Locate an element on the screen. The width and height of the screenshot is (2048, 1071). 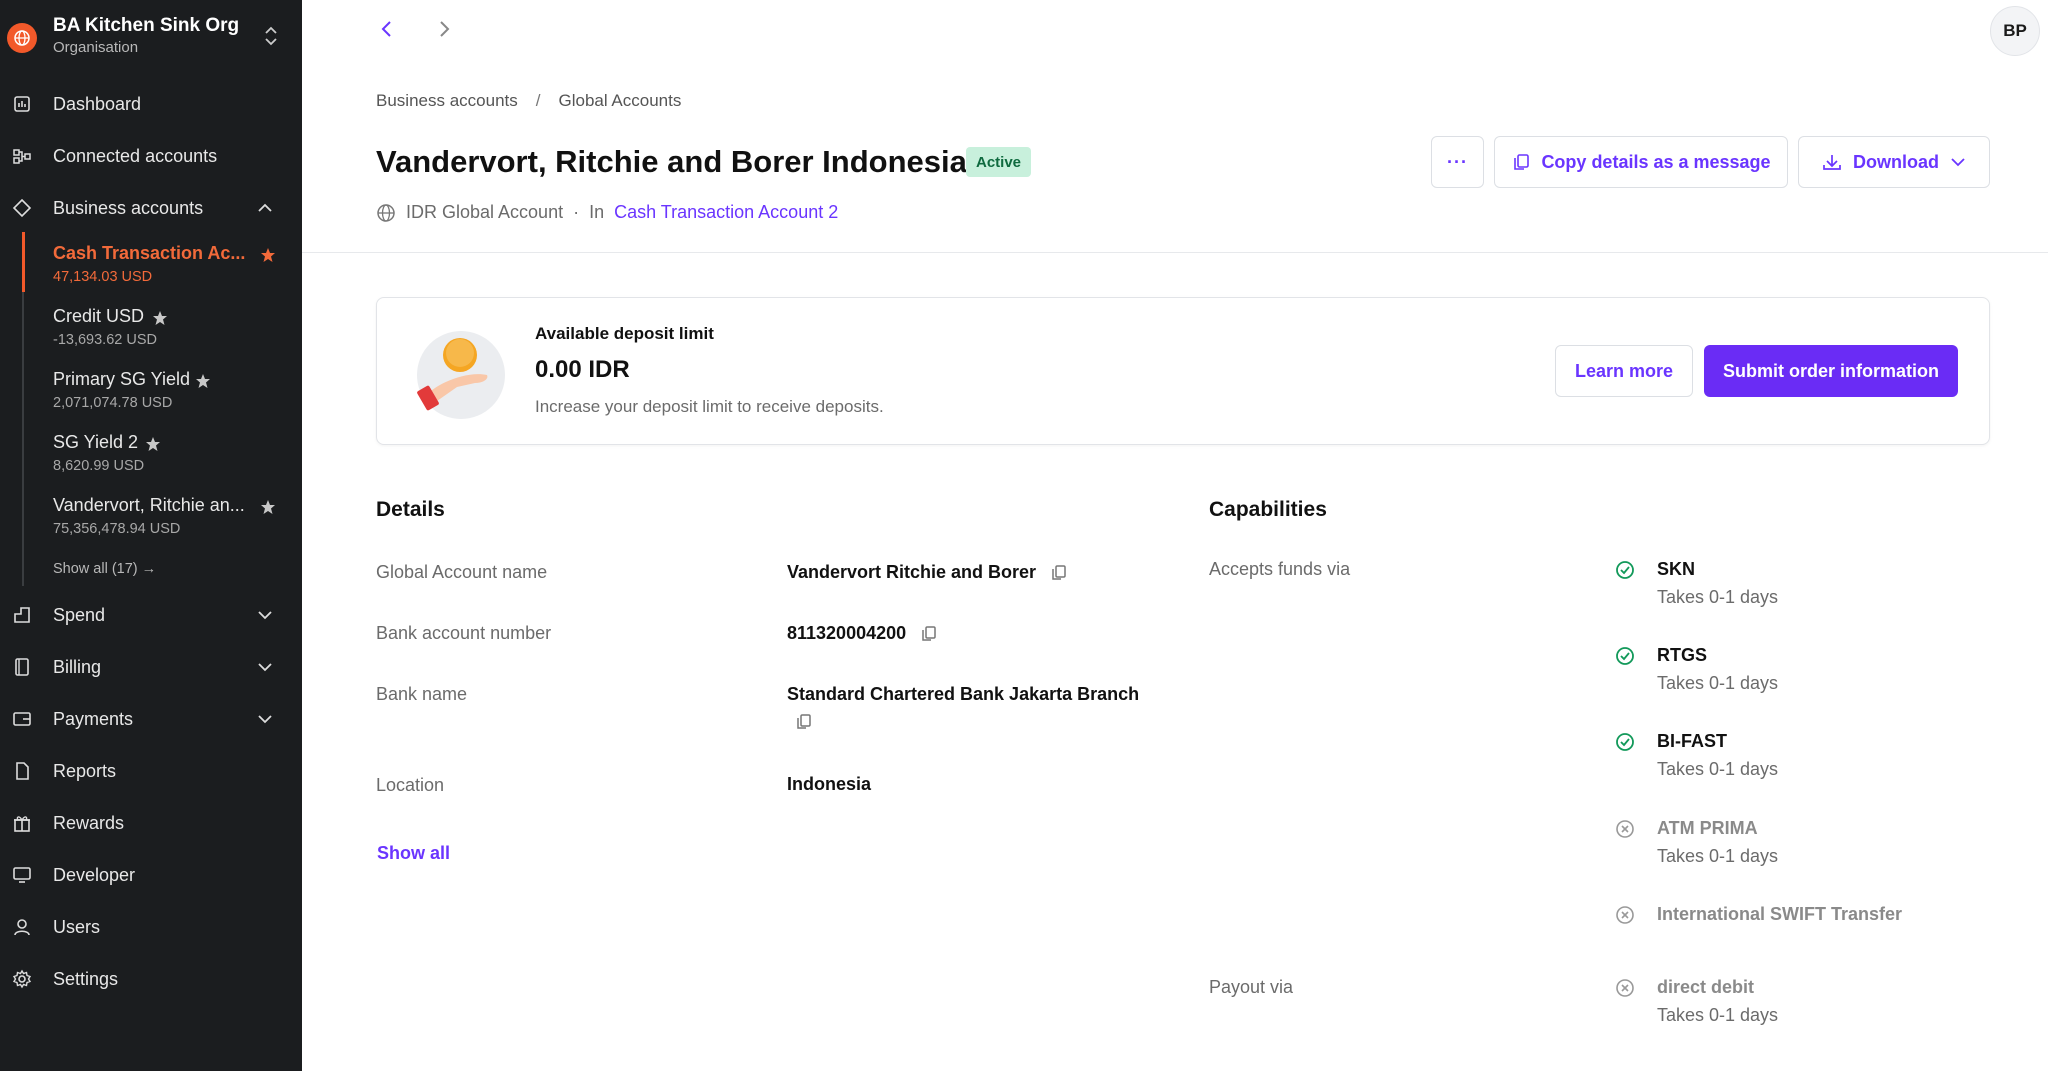
detail-value: Standard Chartered Bank Jakarta Branch is located at coordinates (963, 694).